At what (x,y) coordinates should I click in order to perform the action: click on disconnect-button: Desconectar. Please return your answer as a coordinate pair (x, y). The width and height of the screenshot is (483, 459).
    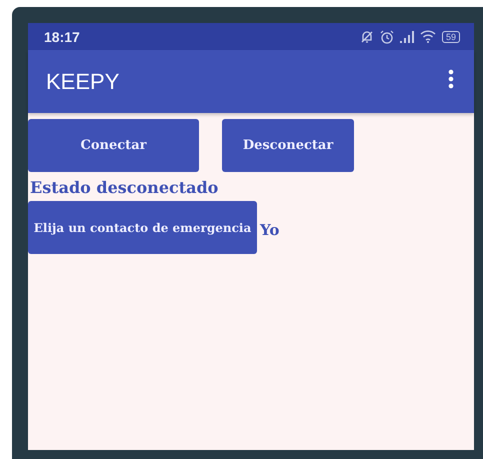
    Looking at the image, I should click on (288, 145).